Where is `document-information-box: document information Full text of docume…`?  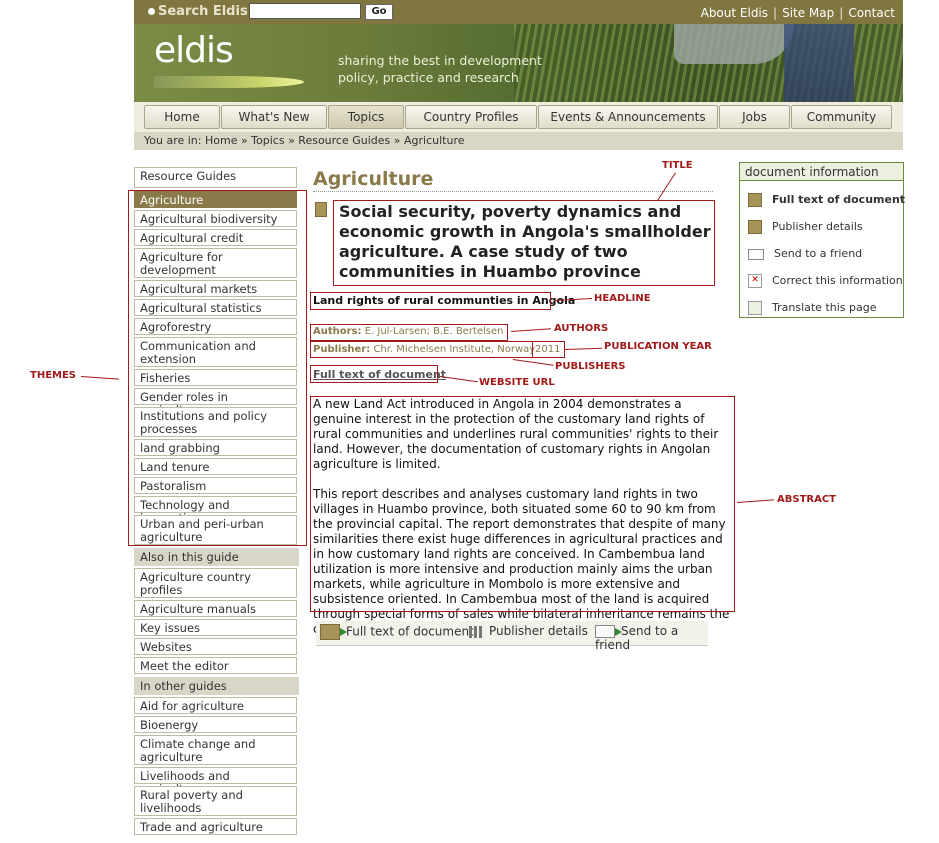
document-information-box: document information Full text of docume… is located at coordinates (822, 240).